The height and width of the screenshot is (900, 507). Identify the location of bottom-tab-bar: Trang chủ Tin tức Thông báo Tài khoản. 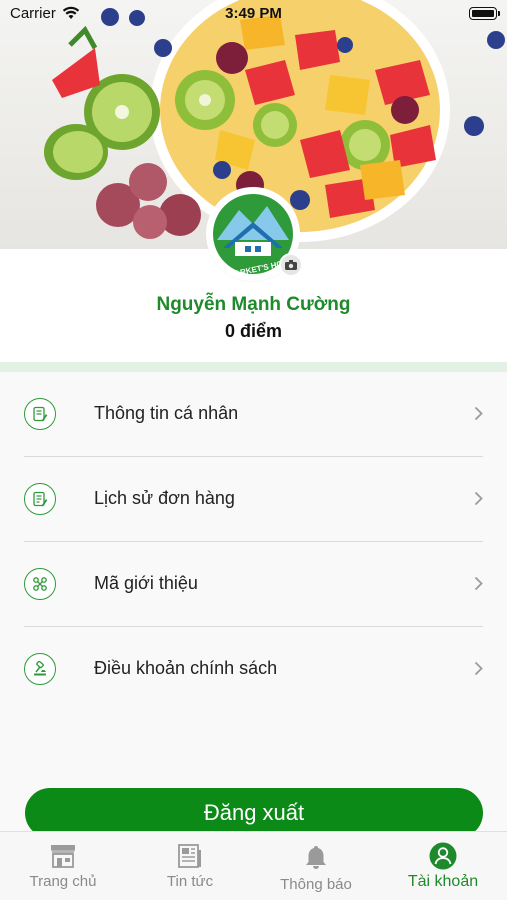
(253, 865).